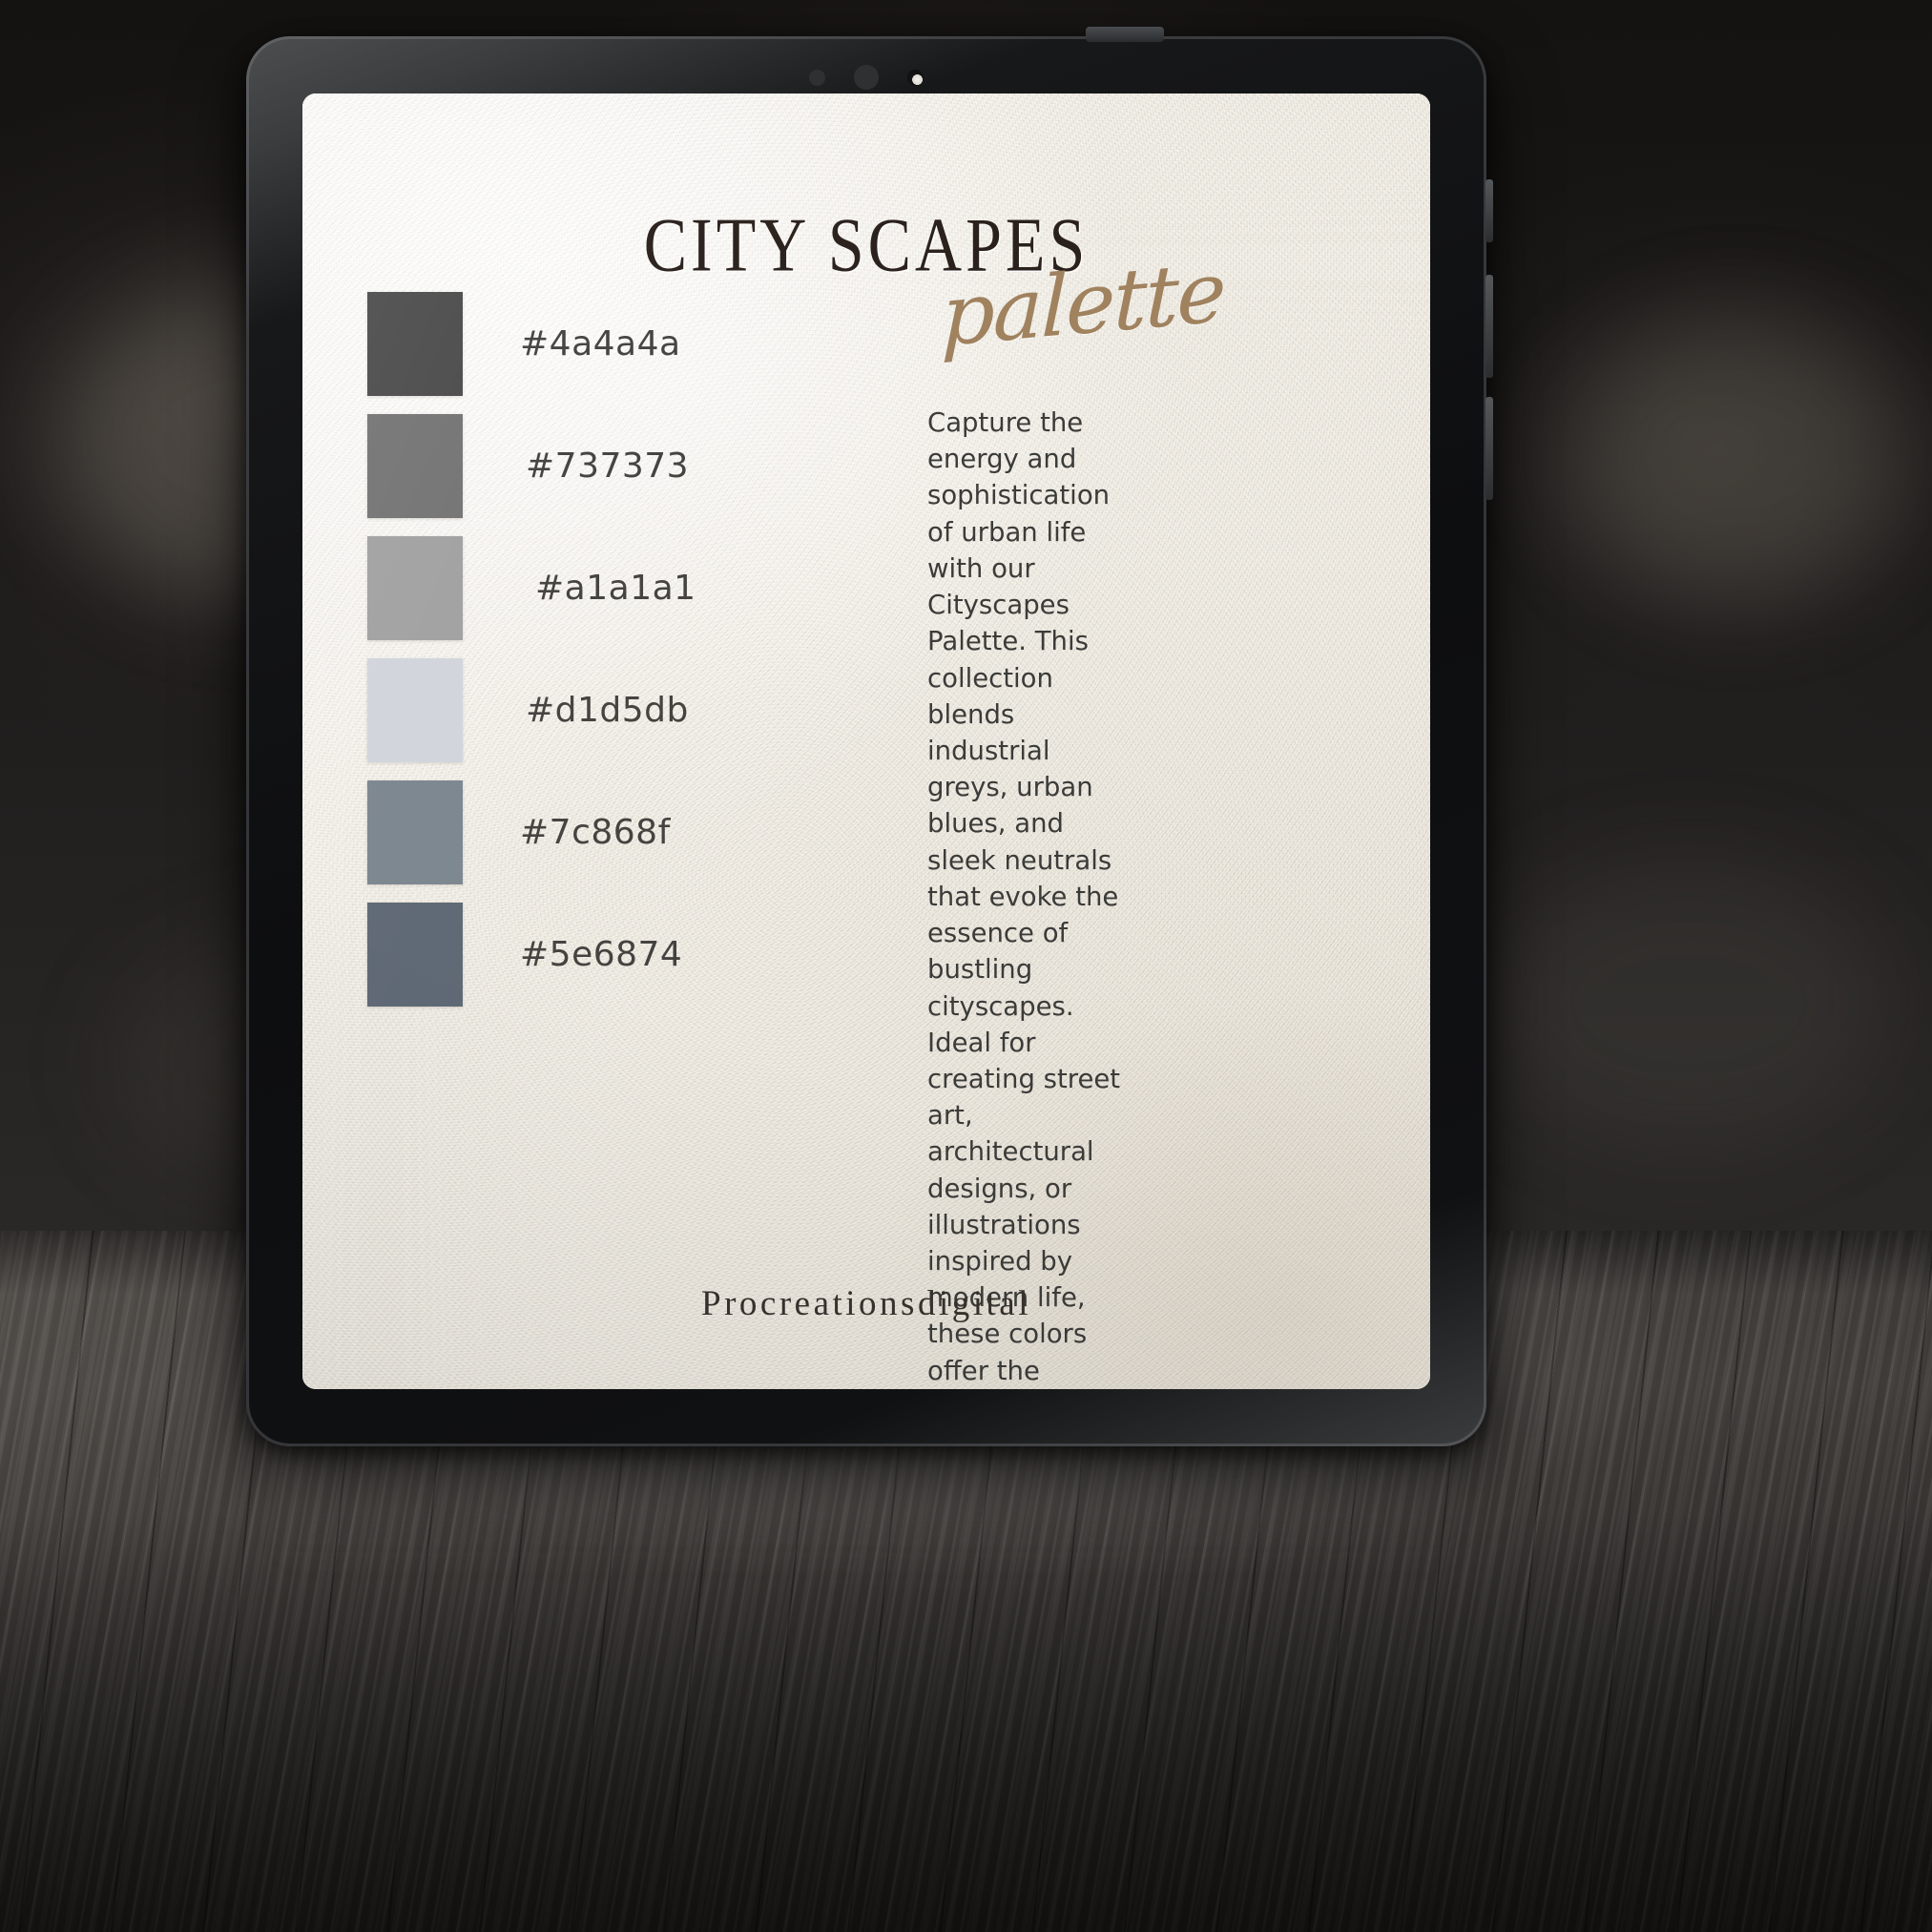  Describe the element at coordinates (1489, 210) in the screenshot. I see `power-button` at that location.